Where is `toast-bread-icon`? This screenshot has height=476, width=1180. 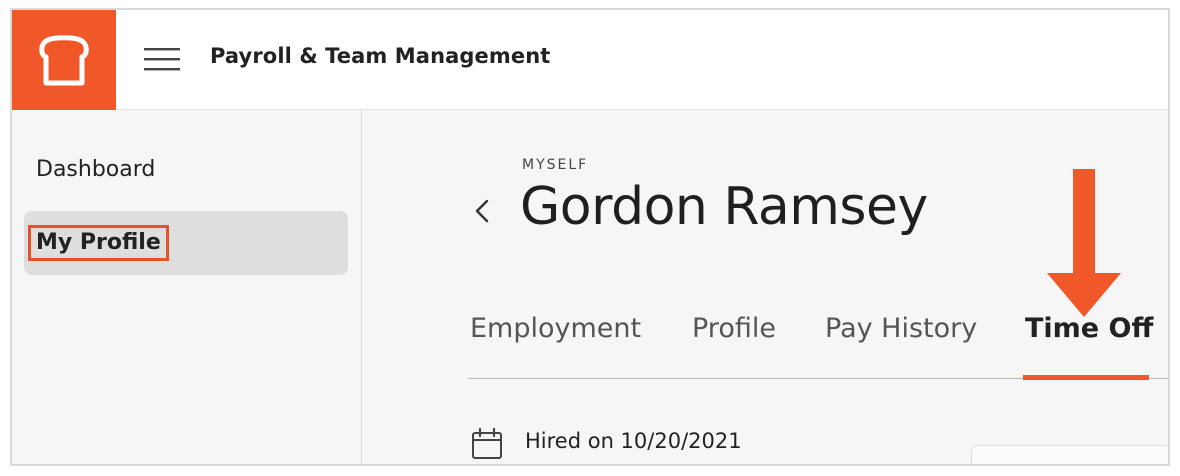
toast-bread-icon is located at coordinates (64, 60).